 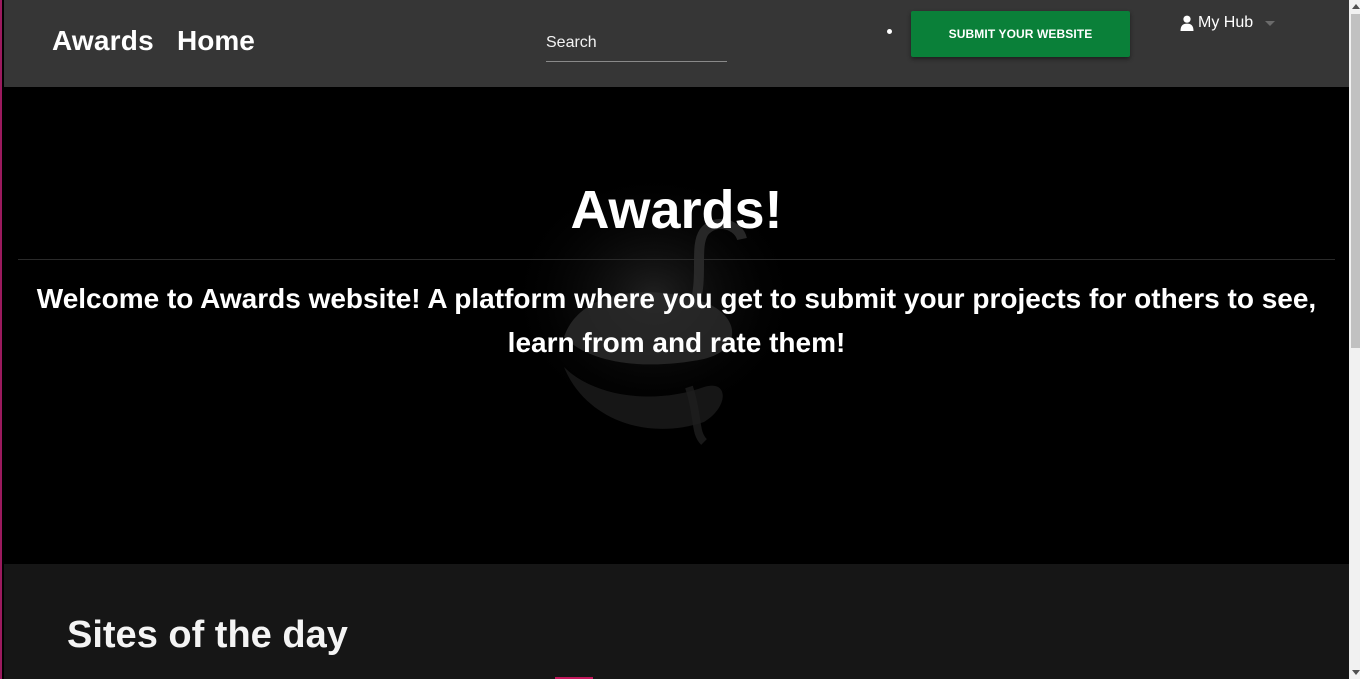 What do you see at coordinates (207, 635) in the screenshot?
I see `section-title: Sites of the day` at bounding box center [207, 635].